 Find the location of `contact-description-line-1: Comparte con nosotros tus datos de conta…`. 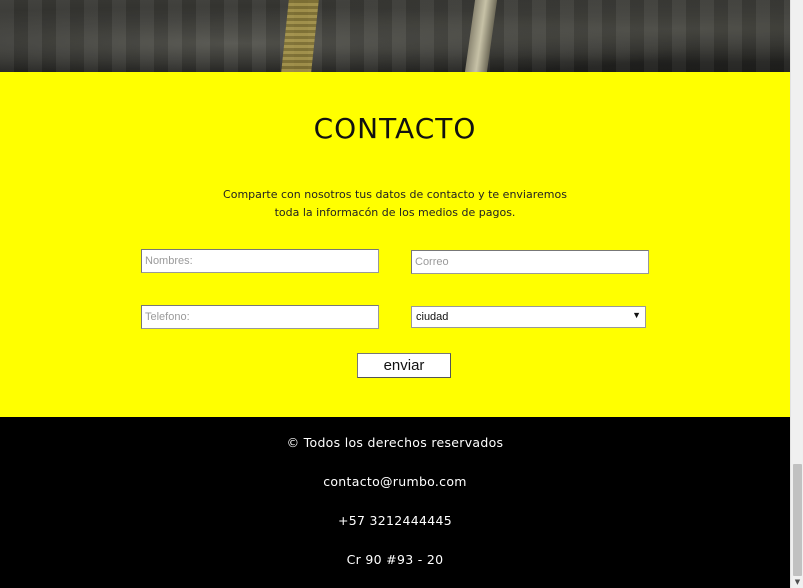

contact-description-line-1: Comparte con nosotros tus datos de conta… is located at coordinates (395, 194).